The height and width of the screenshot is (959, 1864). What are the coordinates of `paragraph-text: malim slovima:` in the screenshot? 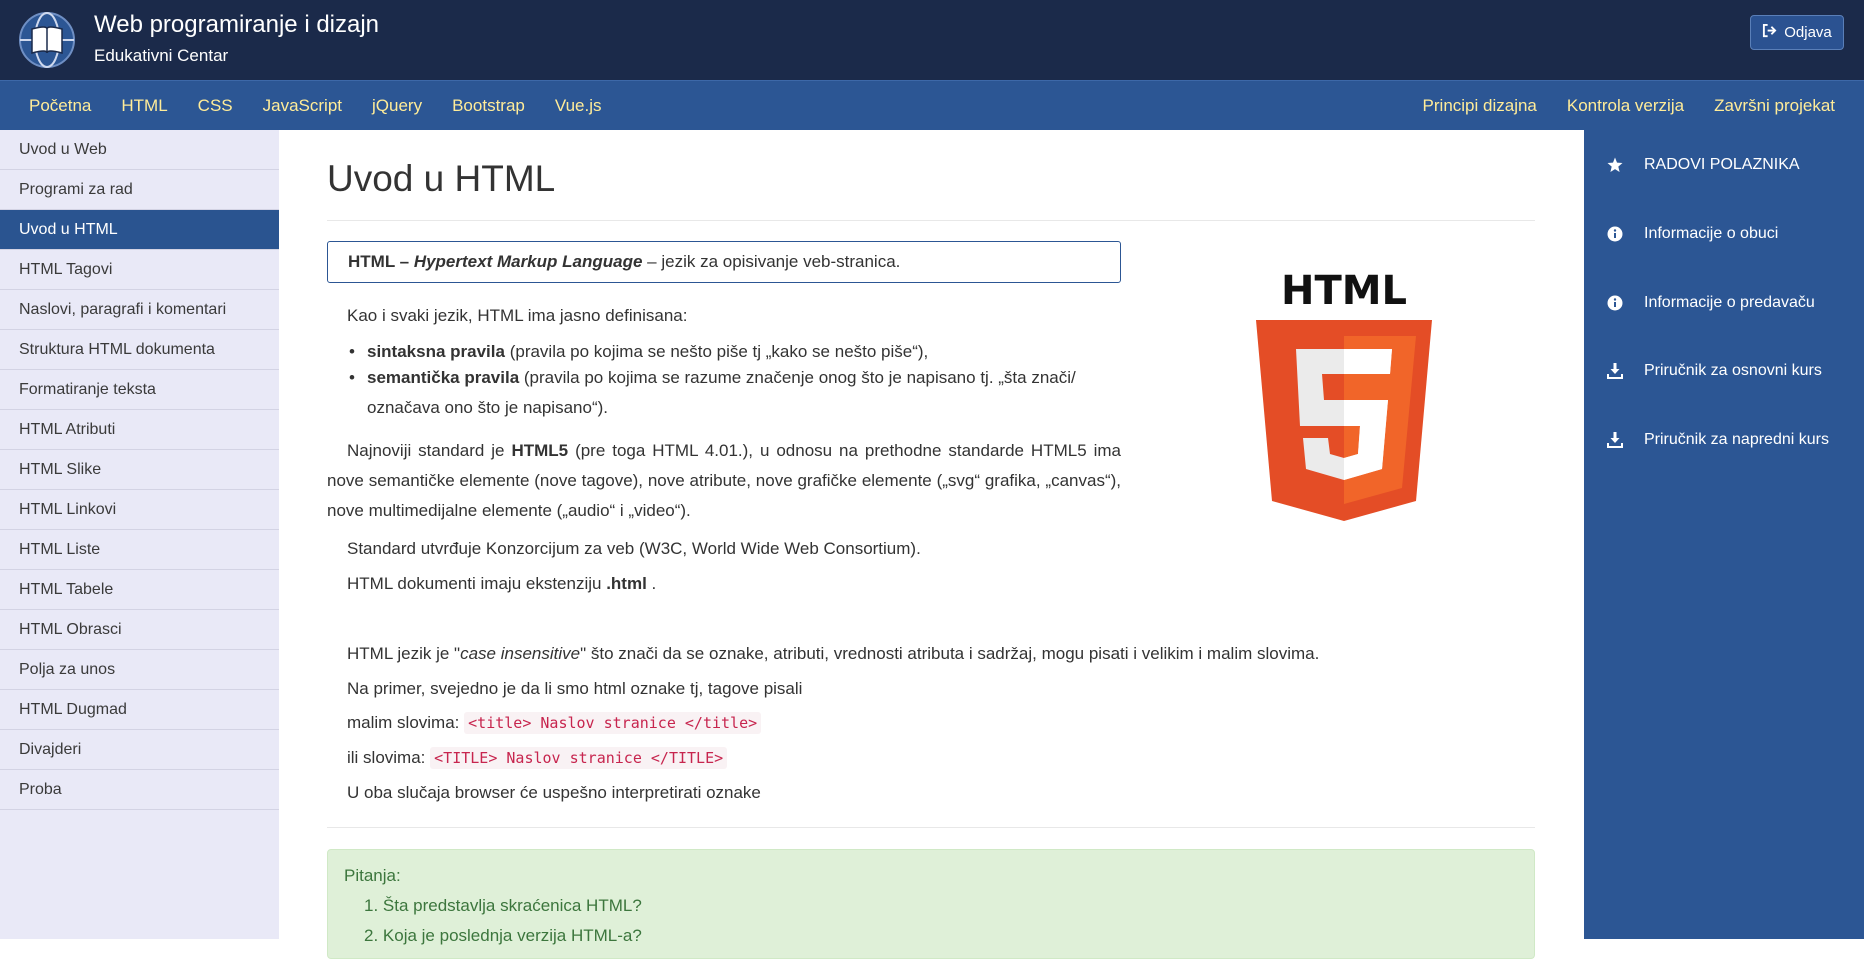 It's located at (403, 722).